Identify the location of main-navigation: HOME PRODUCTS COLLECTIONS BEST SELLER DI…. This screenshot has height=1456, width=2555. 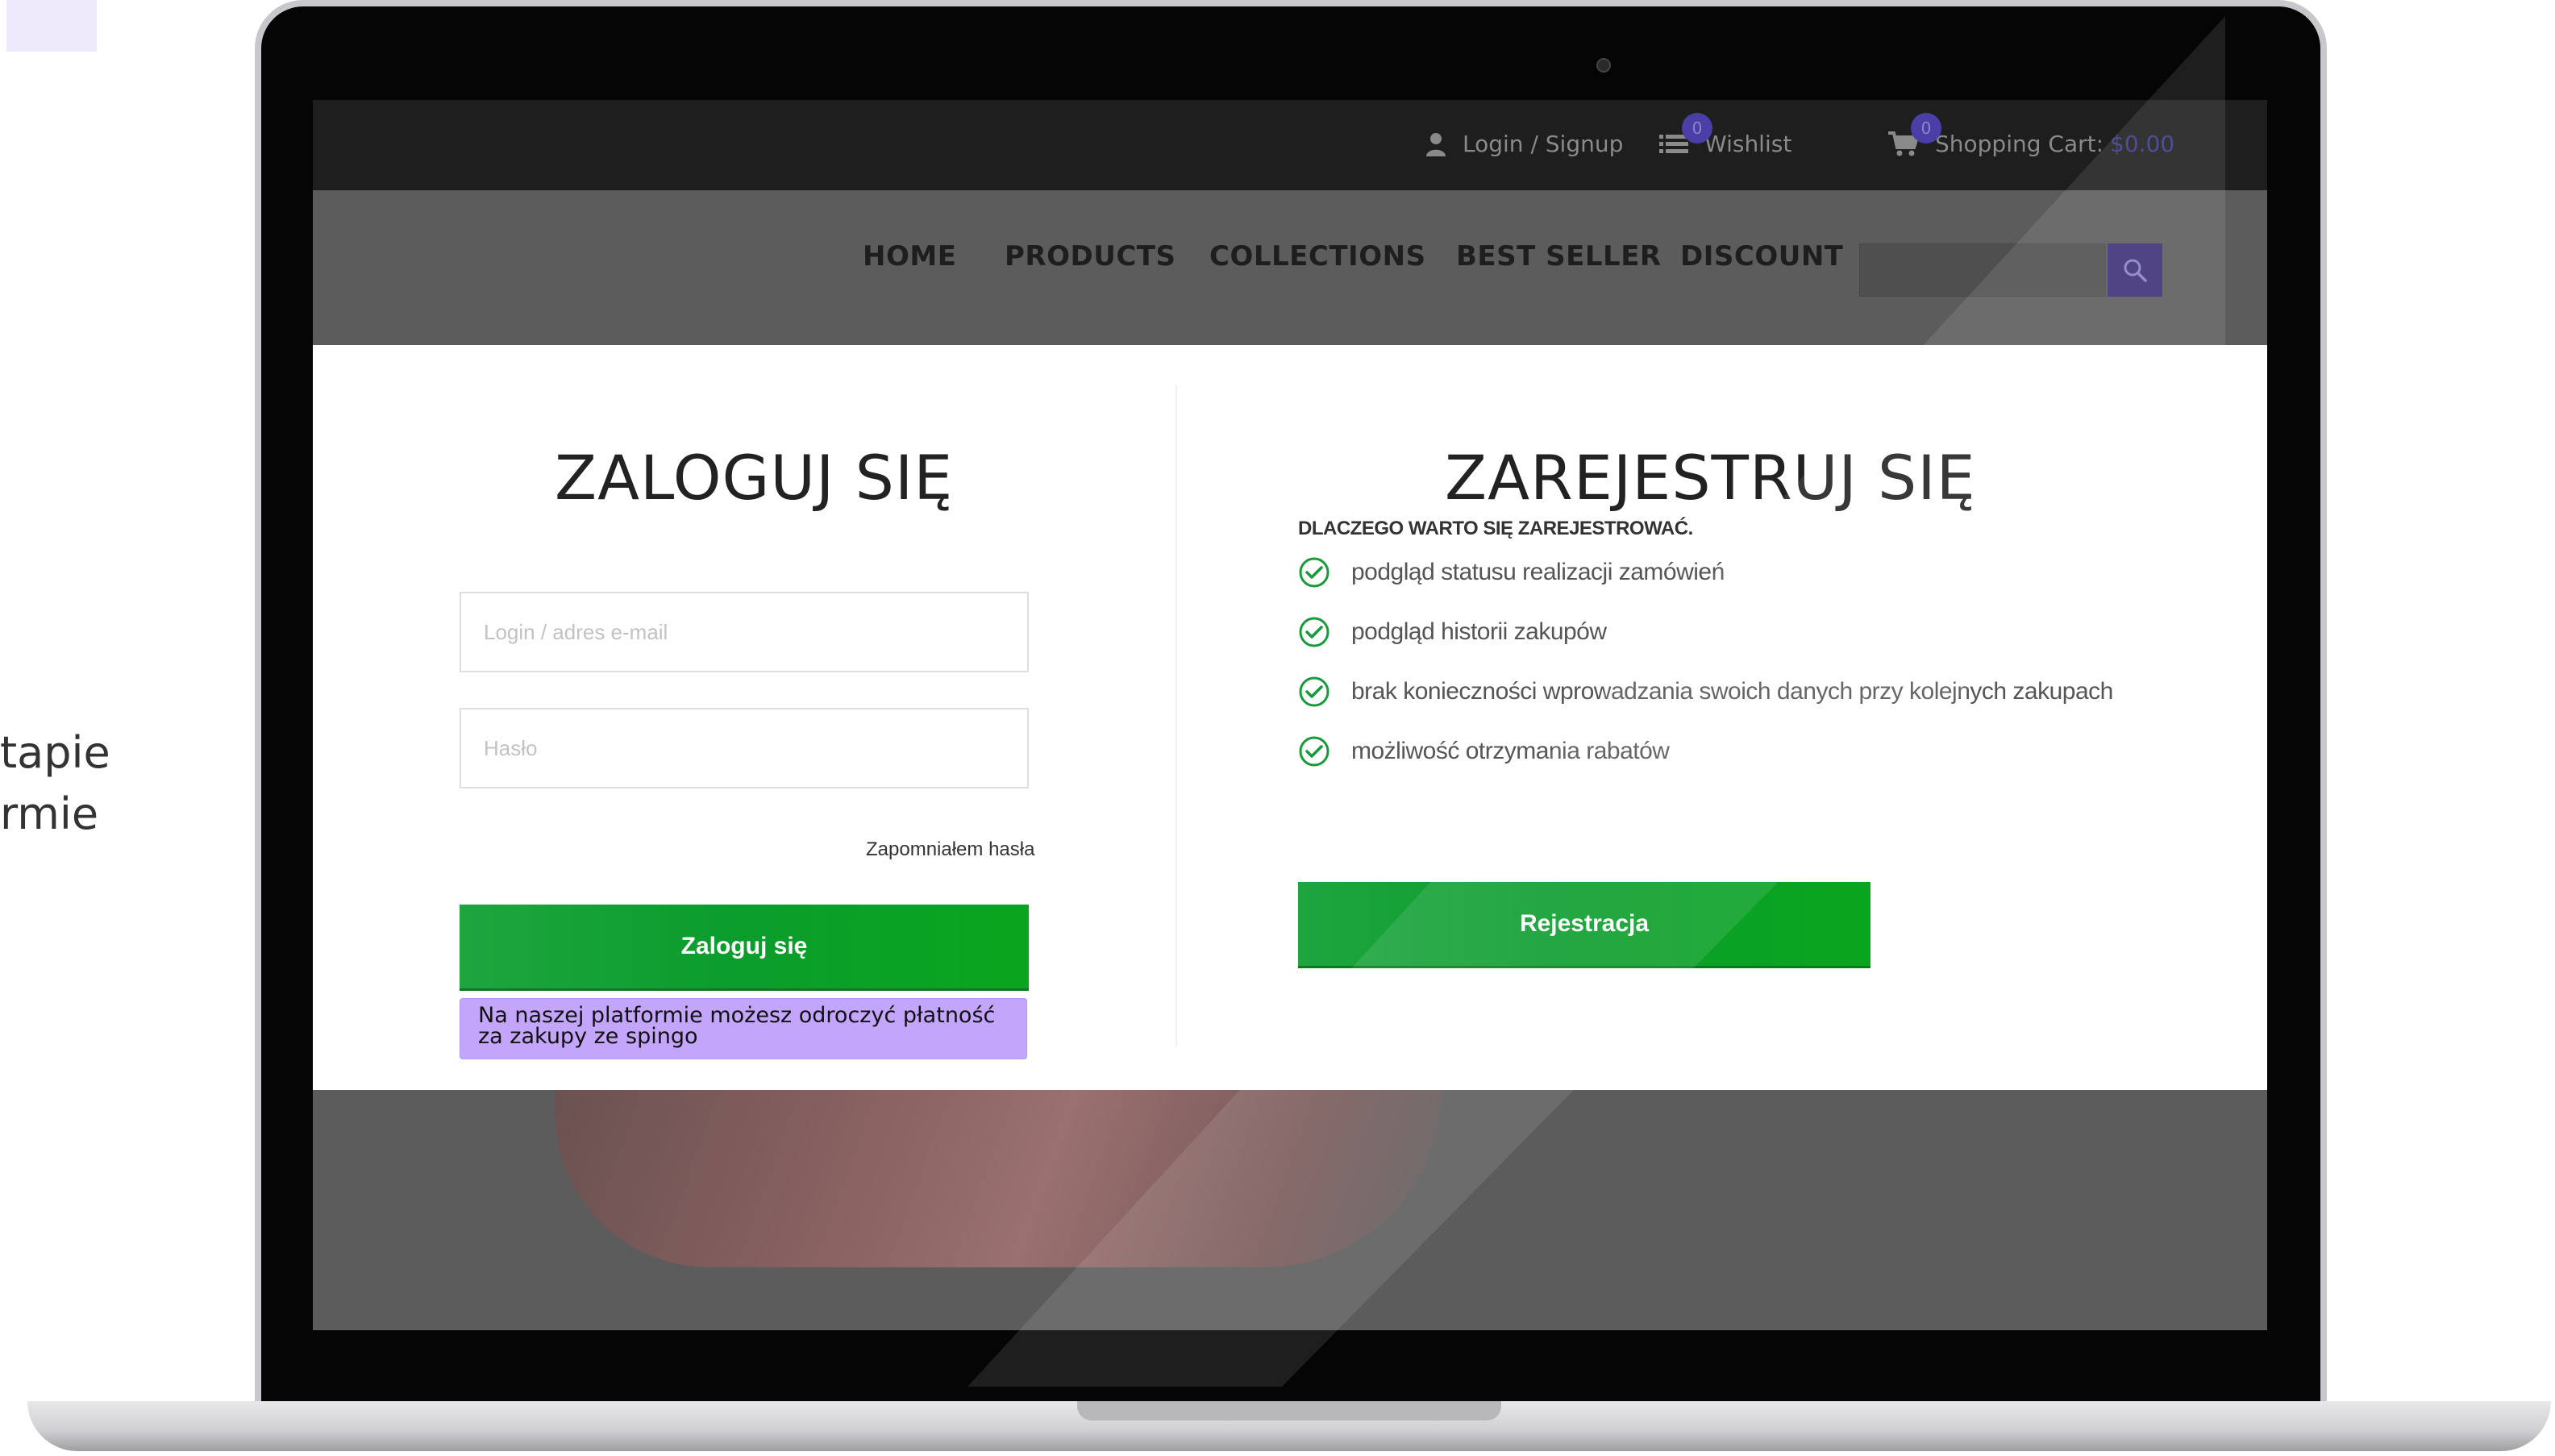
(1290, 267).